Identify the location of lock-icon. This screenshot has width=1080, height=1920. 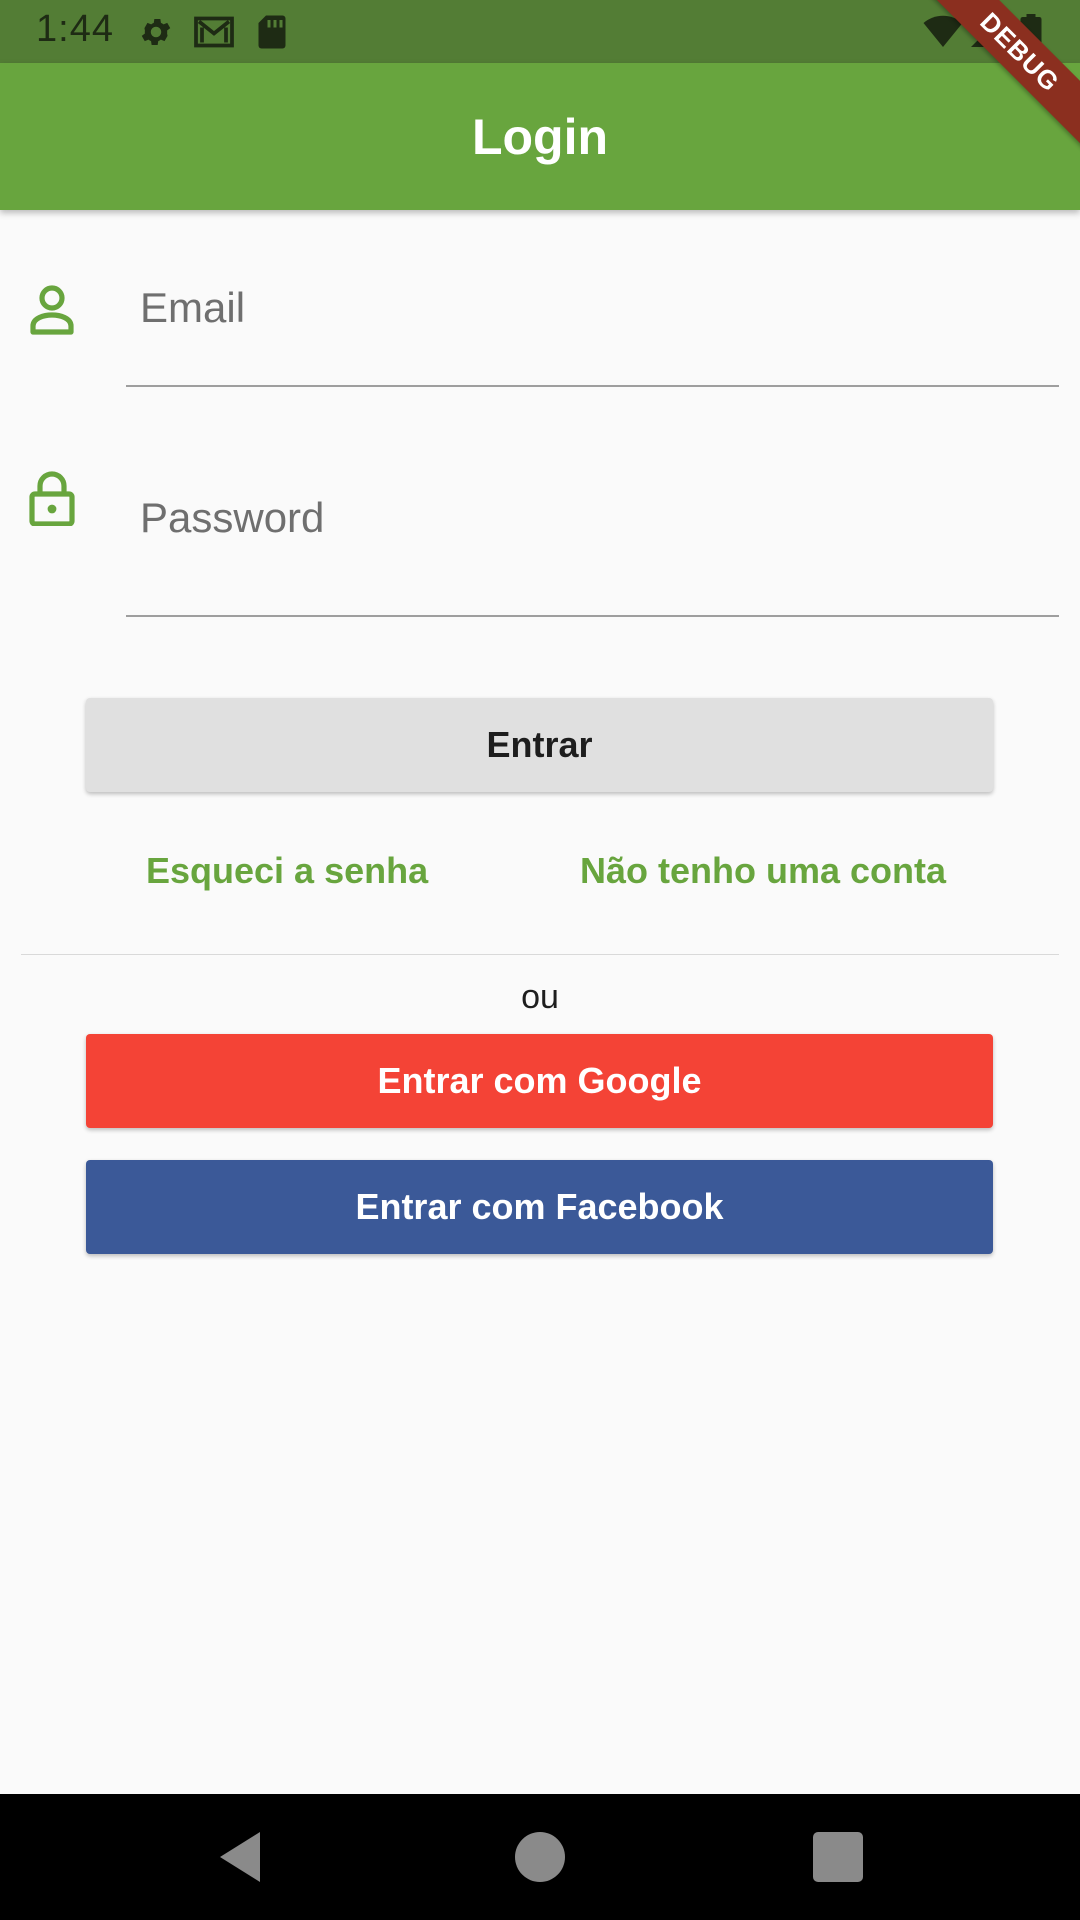
(52, 498).